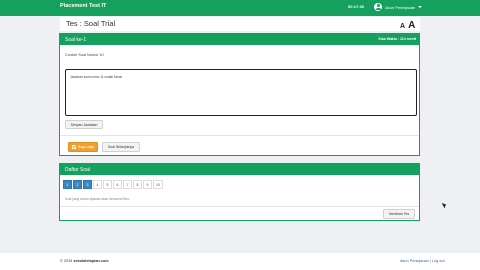 This screenshot has width=480, height=270. Describe the element at coordinates (158, 184) in the screenshot. I see `question-number-button: 10` at that location.